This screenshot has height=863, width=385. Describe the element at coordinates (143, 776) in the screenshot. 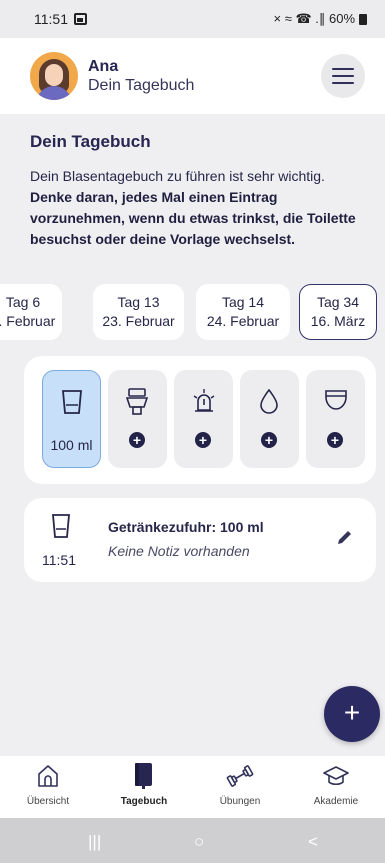

I see `diary-icon` at that location.